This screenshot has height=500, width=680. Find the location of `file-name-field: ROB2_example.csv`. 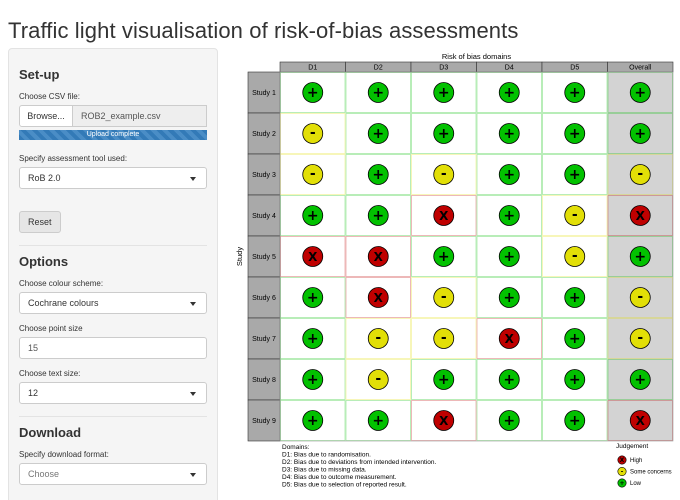

file-name-field: ROB2_example.csv is located at coordinates (140, 116).